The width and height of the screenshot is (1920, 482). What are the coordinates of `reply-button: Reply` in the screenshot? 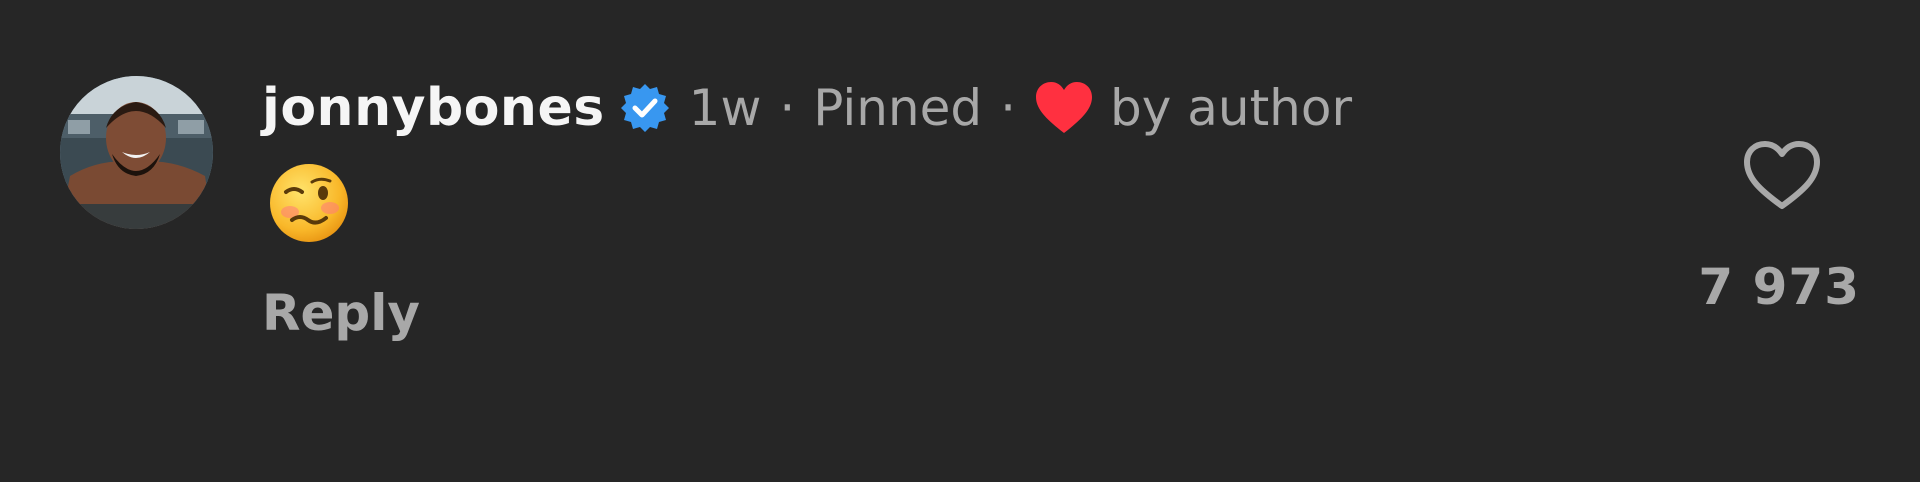 It's located at (341, 313).